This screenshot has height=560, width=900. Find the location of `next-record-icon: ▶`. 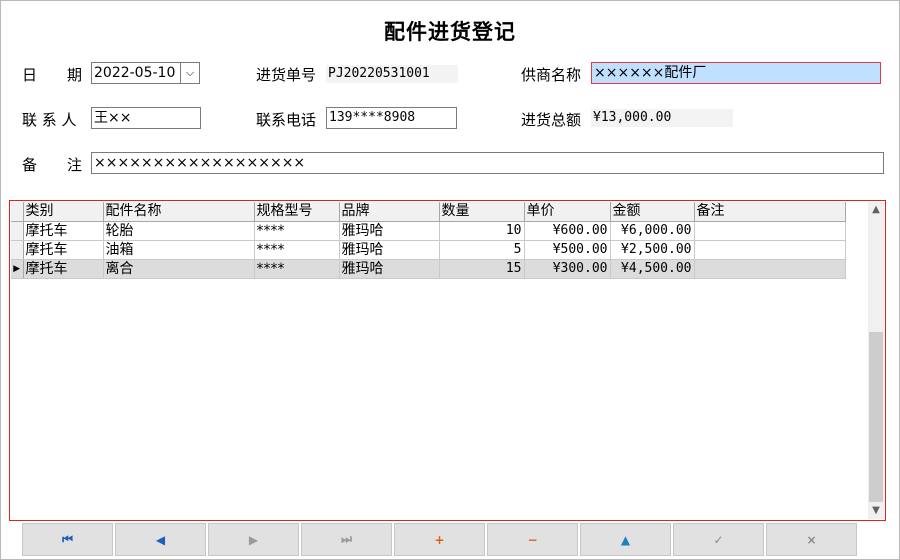

next-record-icon: ▶ is located at coordinates (253, 539).